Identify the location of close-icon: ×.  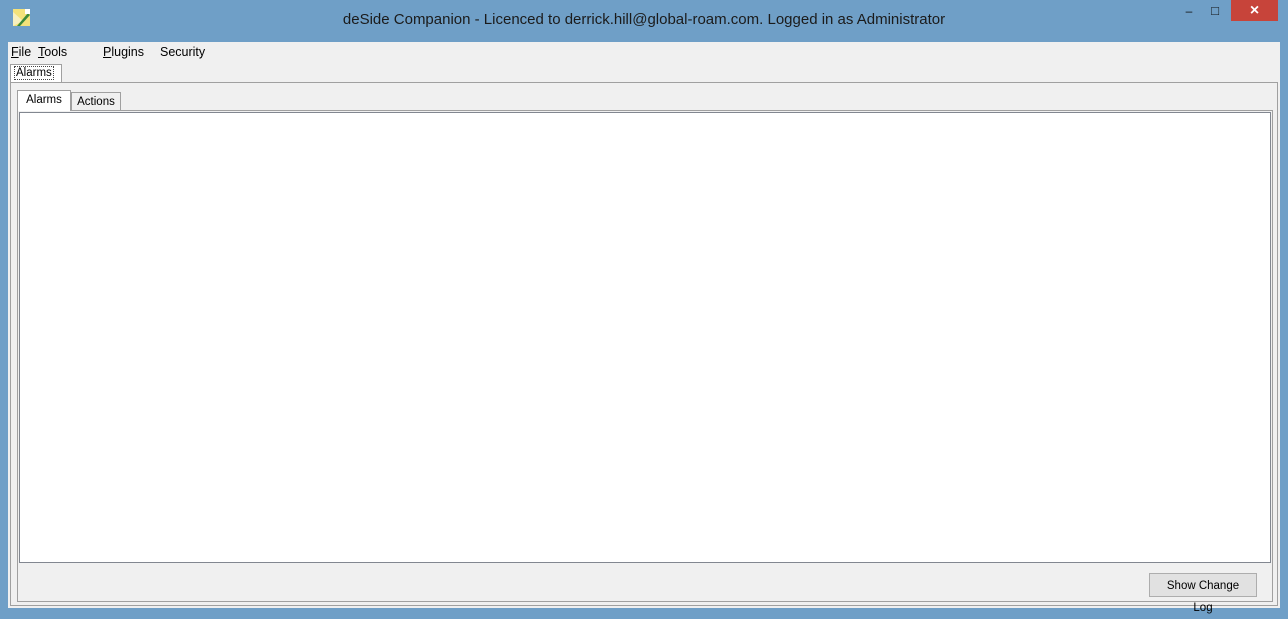
(1254, 10).